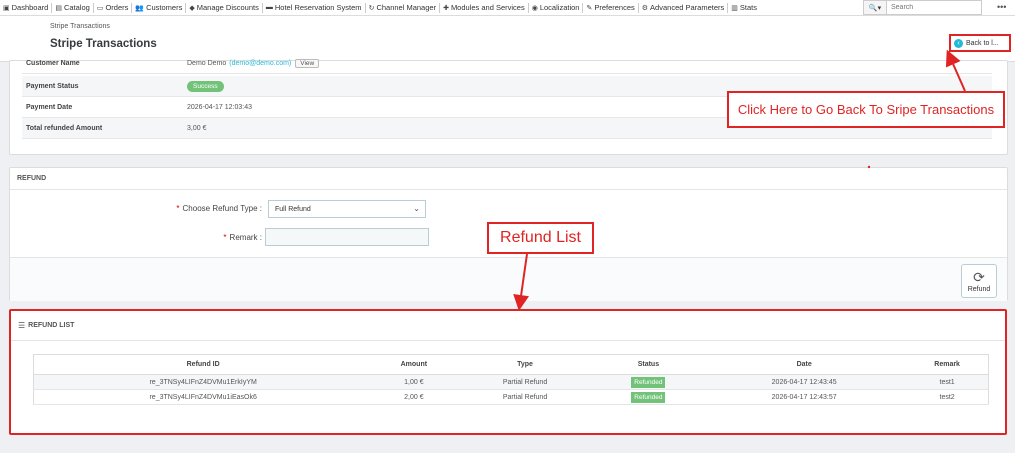 This screenshot has width=1015, height=453. Describe the element at coordinates (318, 7) in the screenshot. I see `nav-item-label: Hotel Reservation System` at that location.